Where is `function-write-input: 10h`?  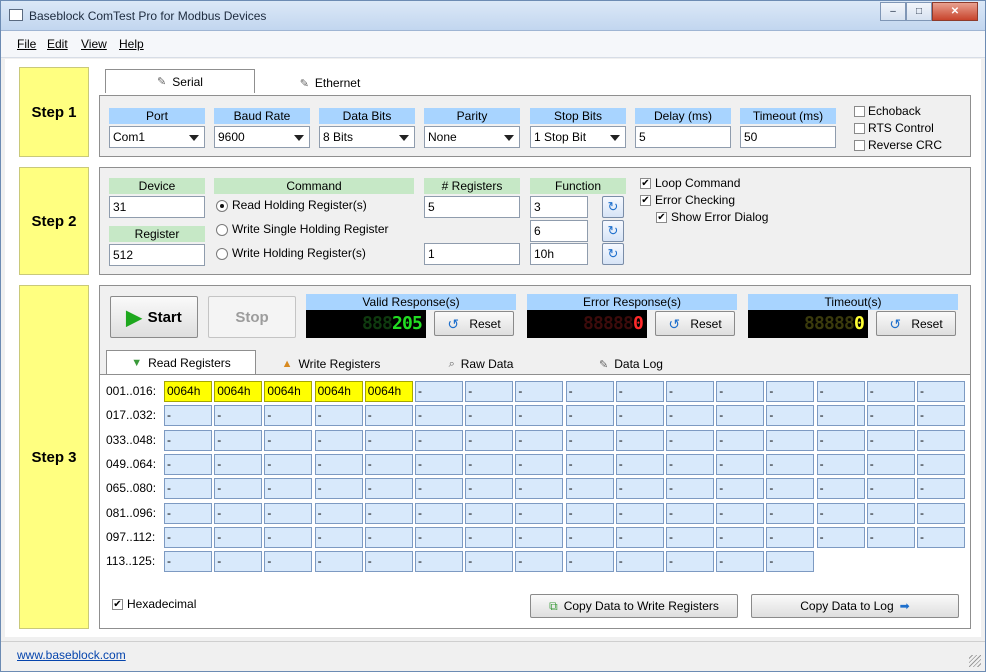
function-write-input: 10h is located at coordinates (559, 254).